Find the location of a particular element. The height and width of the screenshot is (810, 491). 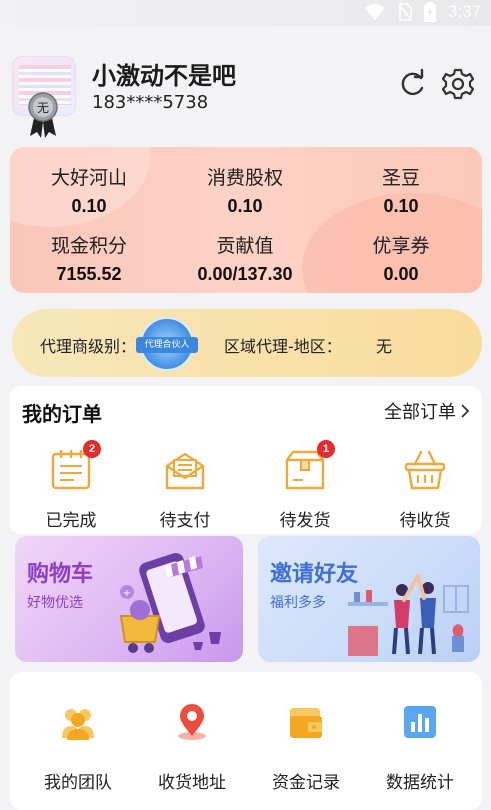

order-pending-payment: 待支付 is located at coordinates (185, 489).